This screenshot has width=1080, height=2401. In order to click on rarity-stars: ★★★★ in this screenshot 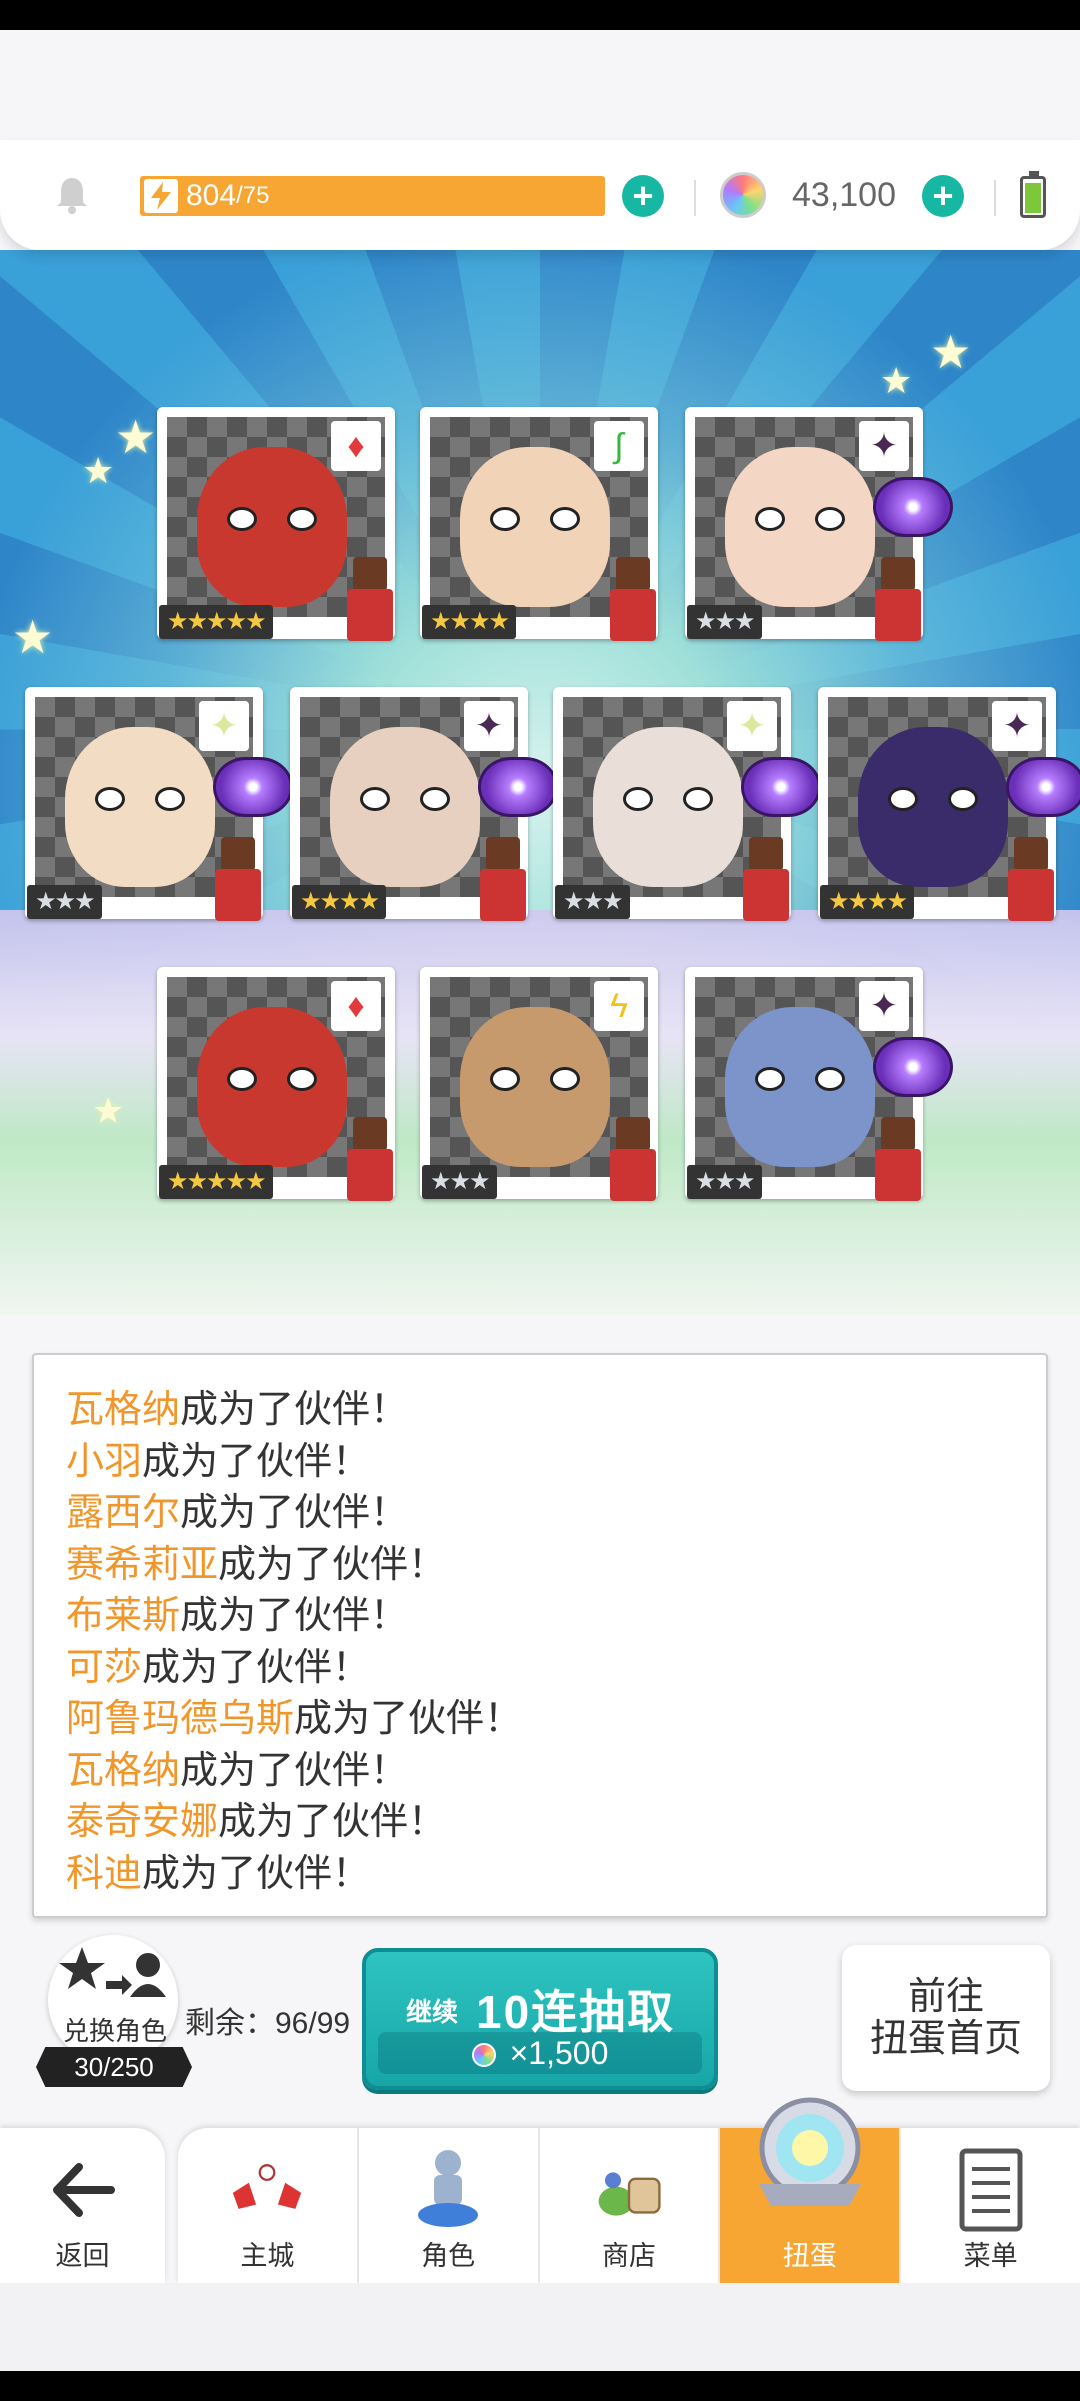, I will do `click(469, 622)`.